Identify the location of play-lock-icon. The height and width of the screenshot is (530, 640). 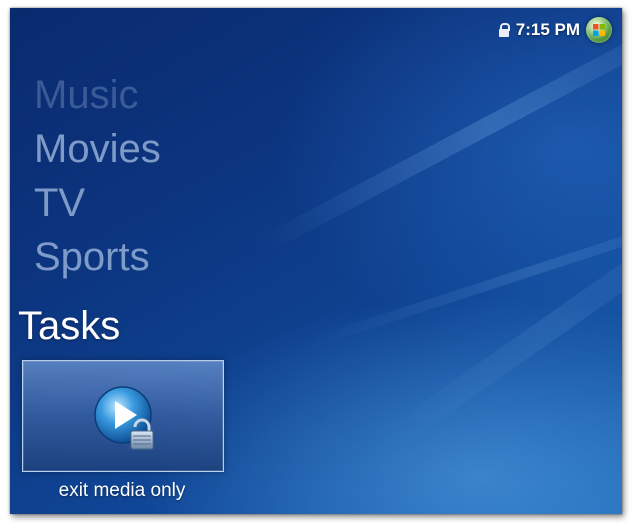
(124, 418).